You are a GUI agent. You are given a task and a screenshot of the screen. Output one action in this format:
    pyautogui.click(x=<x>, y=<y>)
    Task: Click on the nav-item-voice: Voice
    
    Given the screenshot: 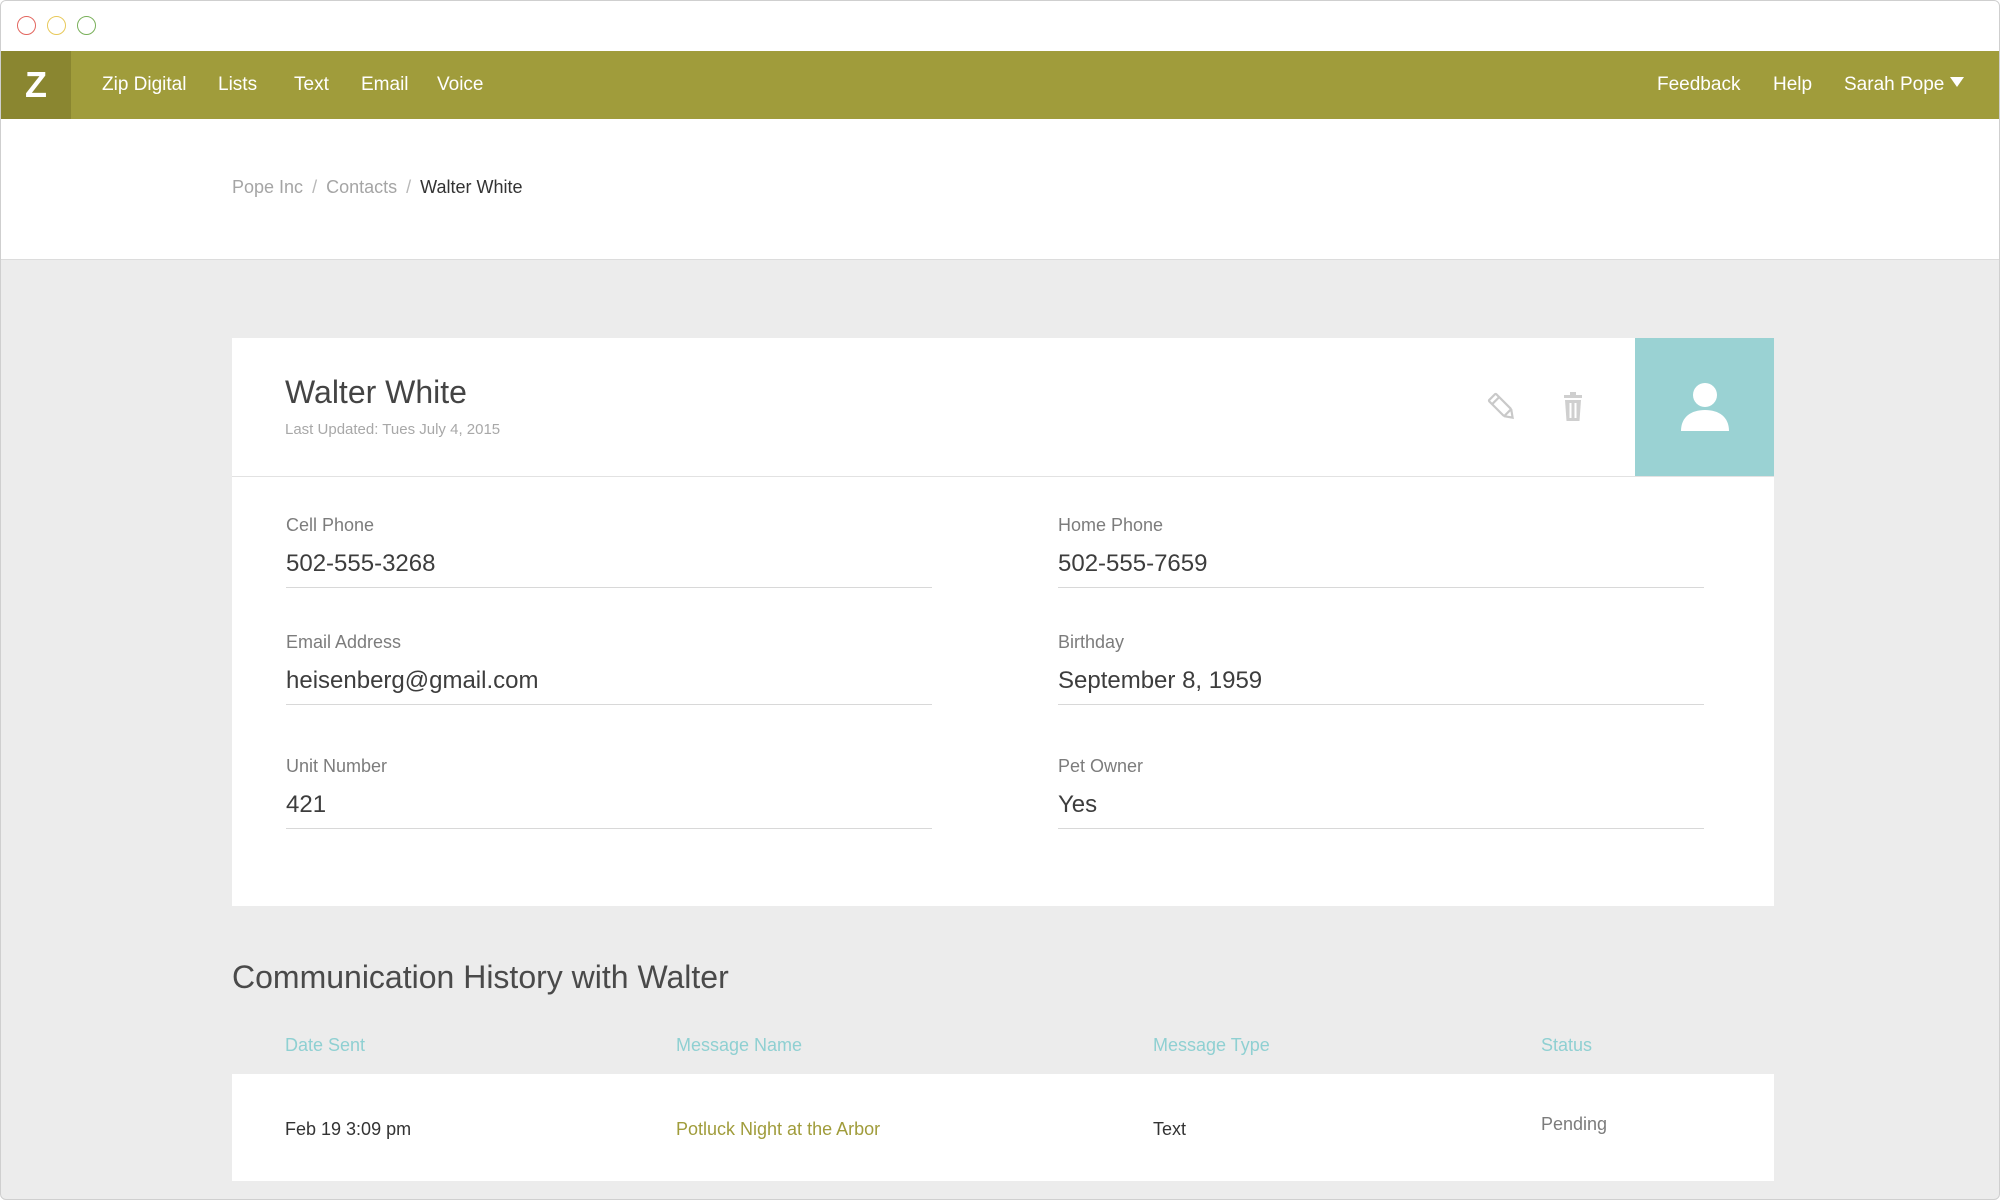 What is the action you would take?
    pyautogui.click(x=460, y=85)
    